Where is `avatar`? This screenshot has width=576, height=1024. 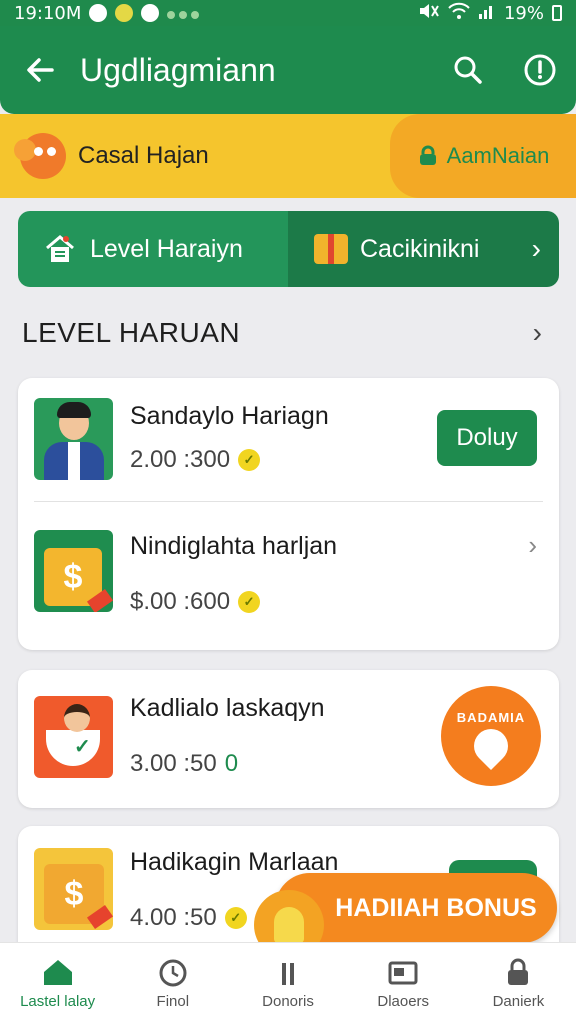 avatar is located at coordinates (73, 439).